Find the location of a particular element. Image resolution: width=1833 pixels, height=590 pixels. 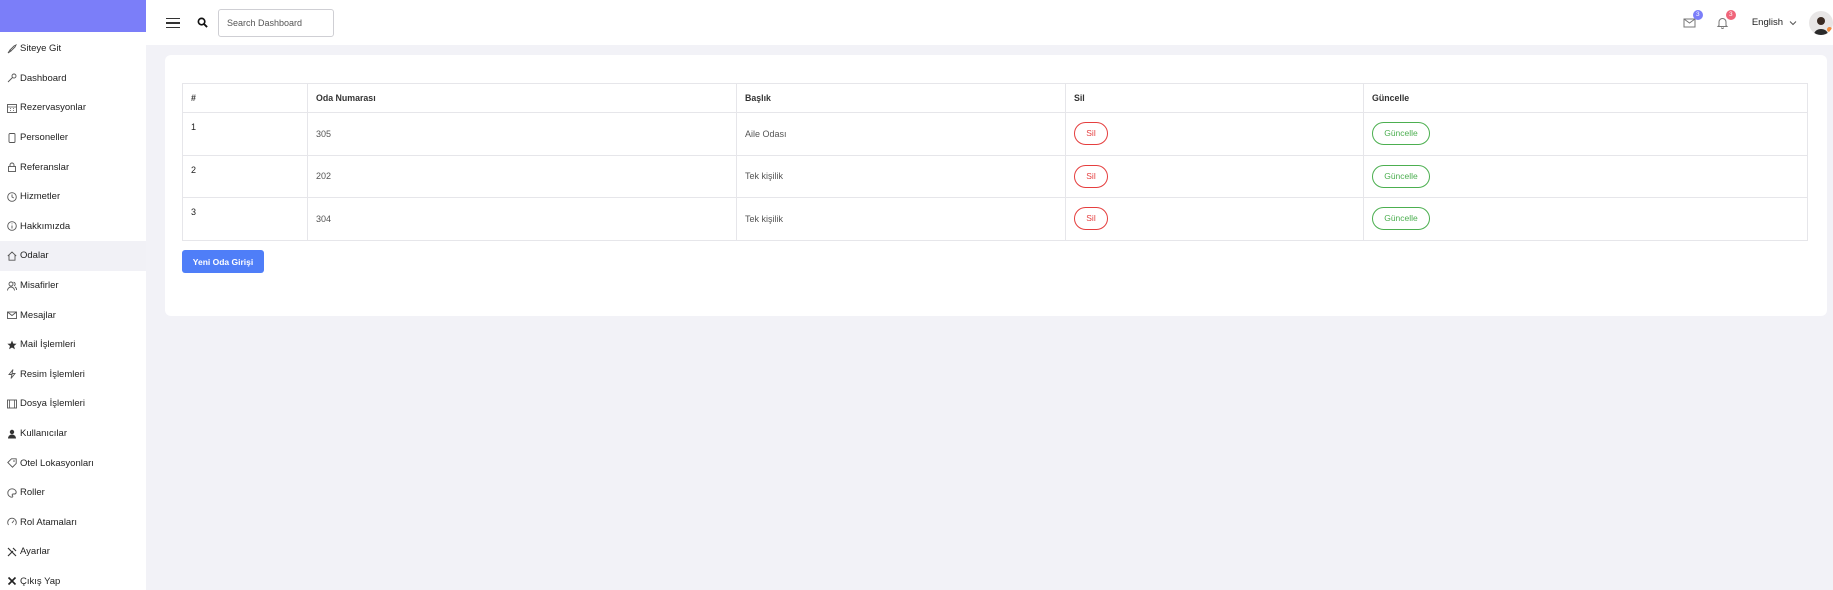

sidebar-item-kullanicilar: Kullanıcılar is located at coordinates (73, 434).